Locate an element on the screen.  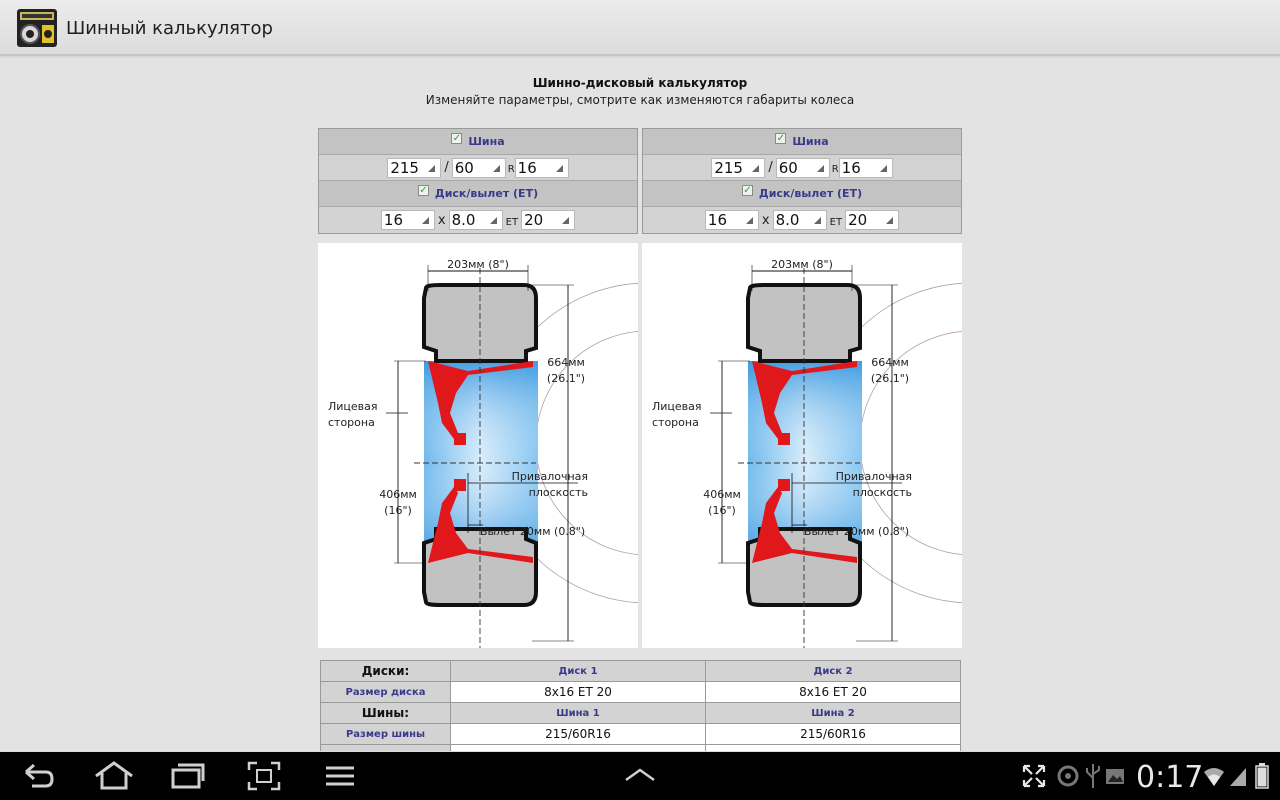
app-title: Шинный калькулятор is located at coordinates (169, 28).